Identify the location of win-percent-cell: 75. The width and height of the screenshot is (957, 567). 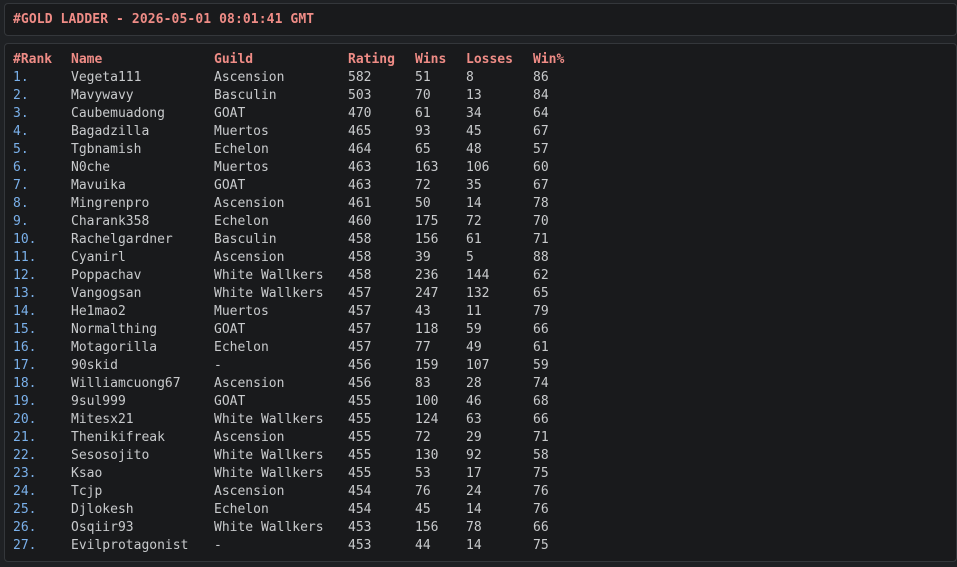
(541, 473).